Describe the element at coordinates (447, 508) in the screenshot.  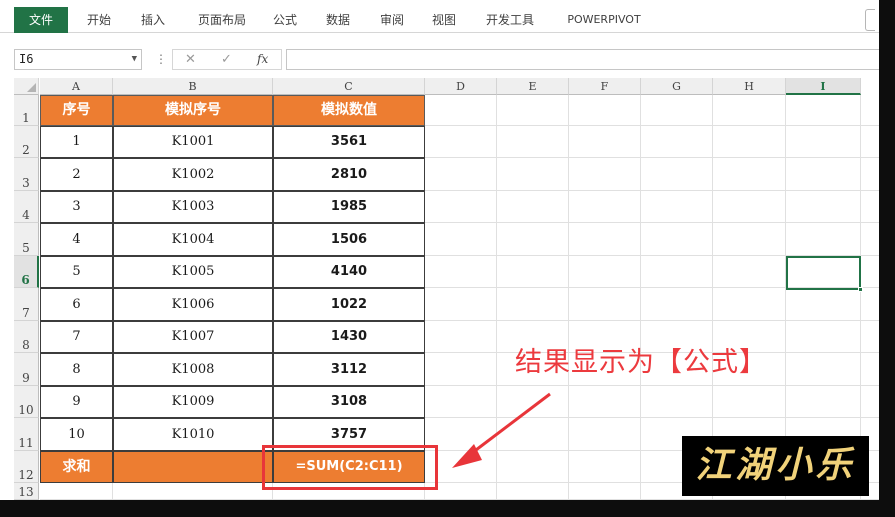
I see `window-frame-bottom` at that location.